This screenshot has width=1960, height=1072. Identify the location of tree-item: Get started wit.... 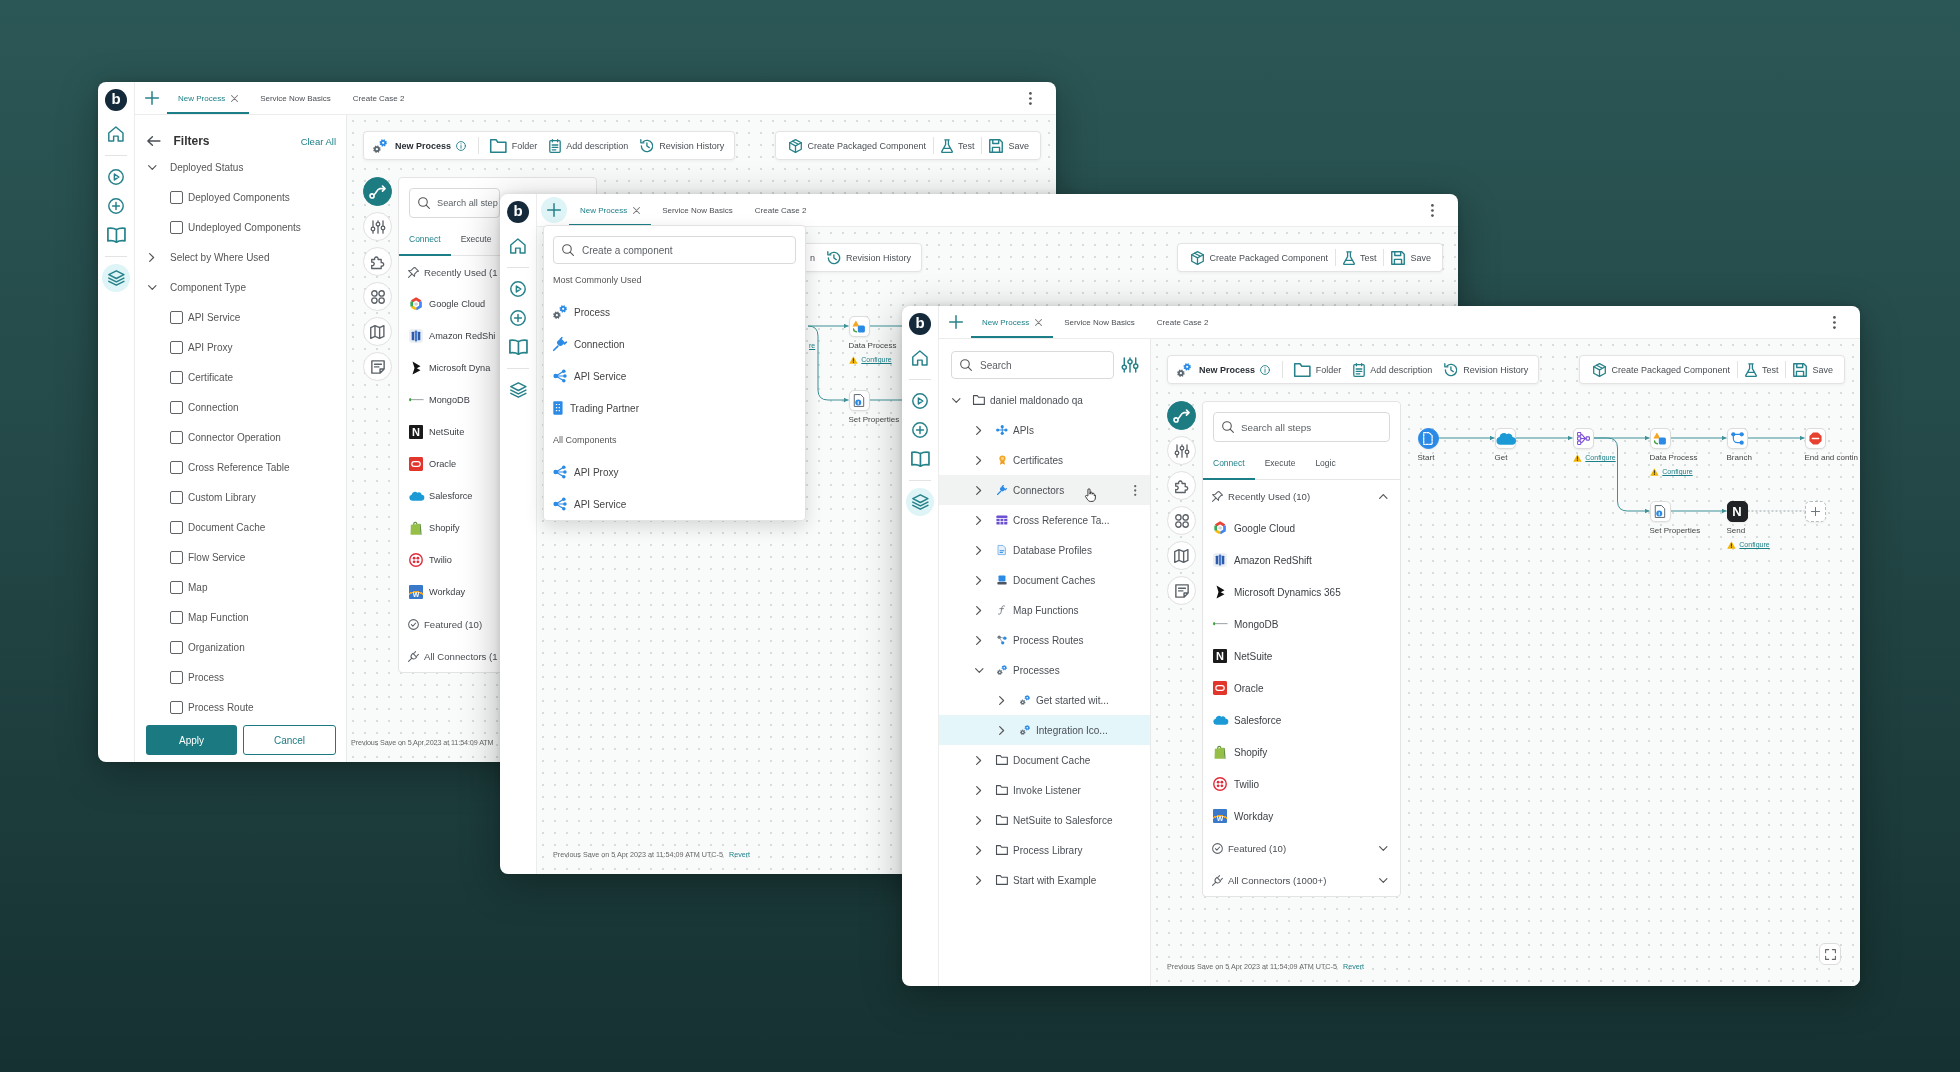
(1044, 700).